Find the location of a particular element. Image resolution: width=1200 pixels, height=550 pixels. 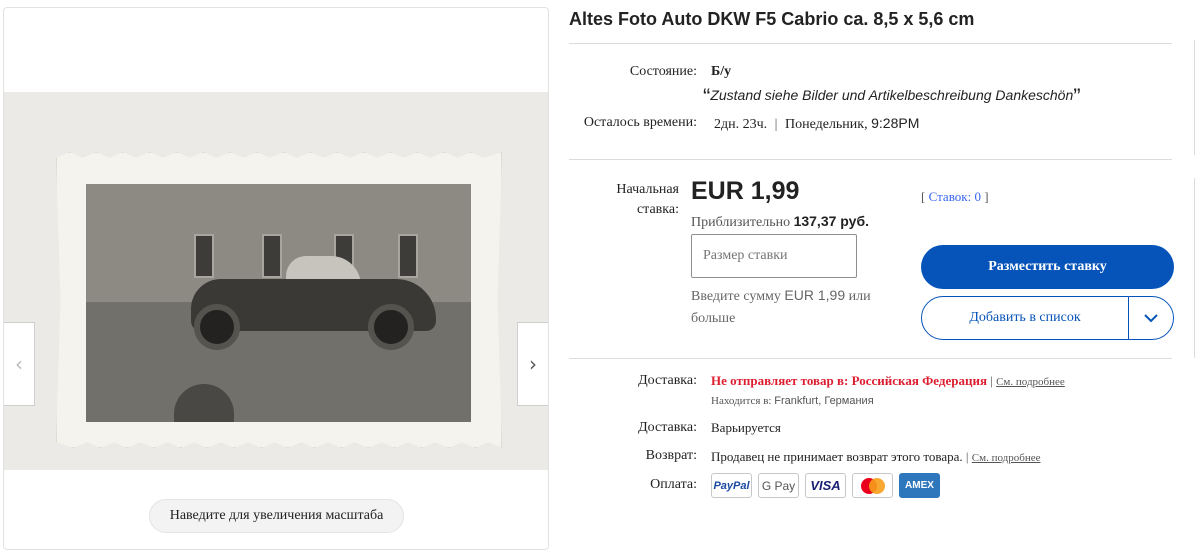

paypal-icon: PayPal is located at coordinates (731, 485).